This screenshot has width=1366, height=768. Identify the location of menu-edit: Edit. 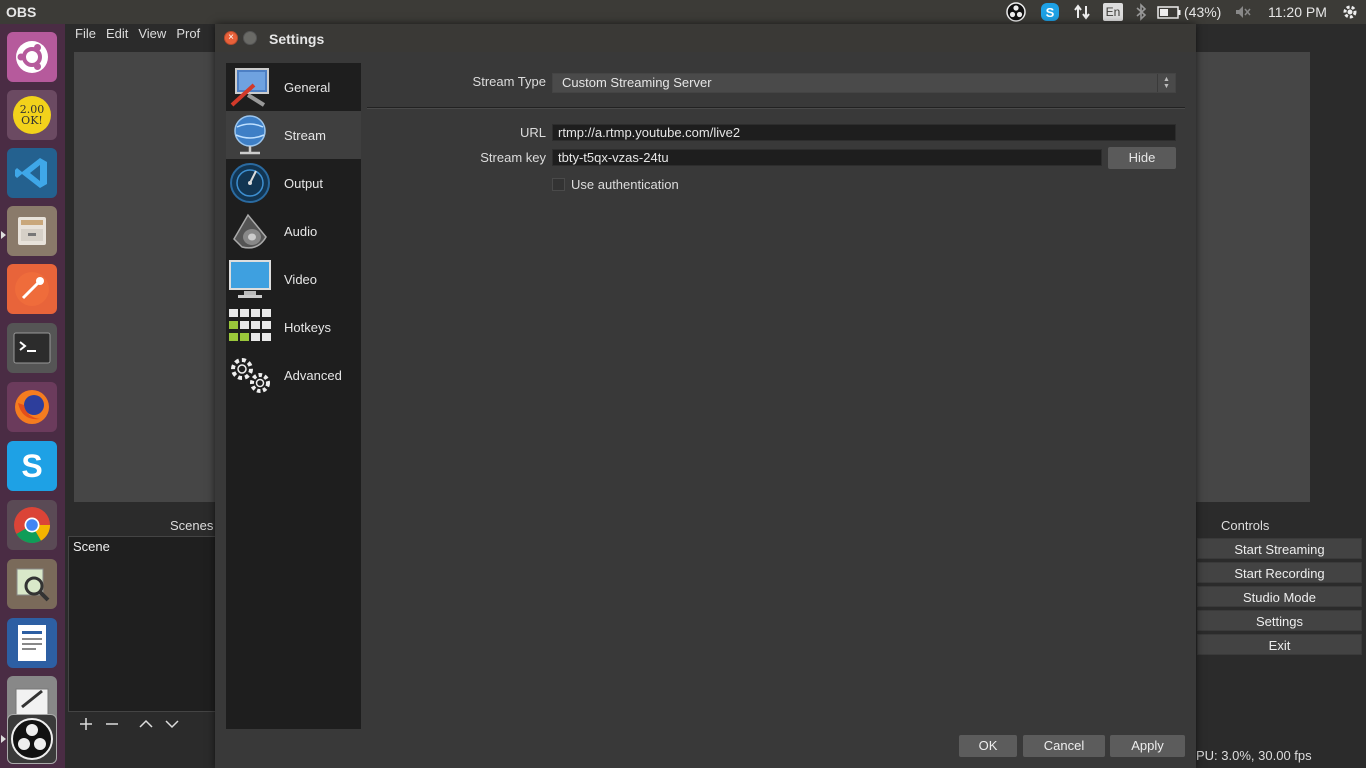
(112, 35).